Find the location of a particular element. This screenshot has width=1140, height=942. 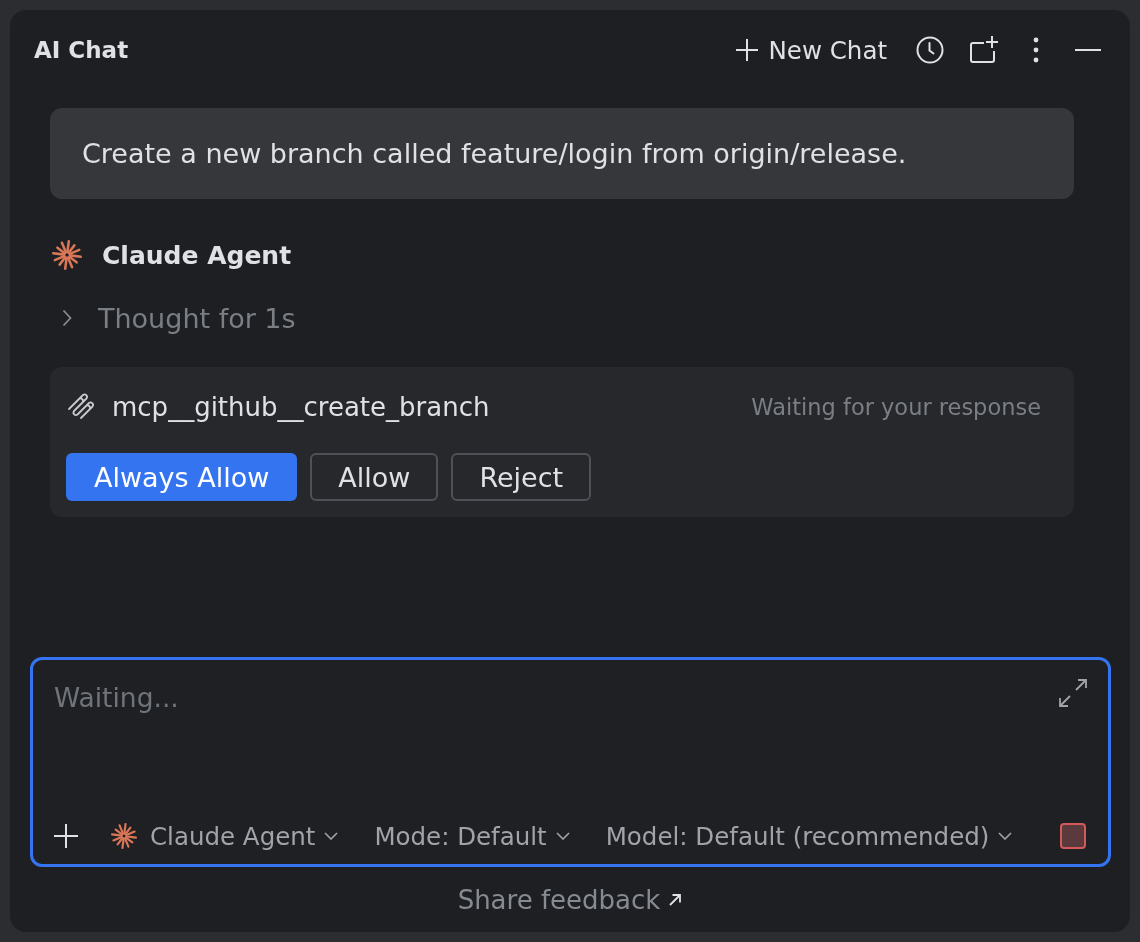

permission-button: Reject is located at coordinates (521, 477).